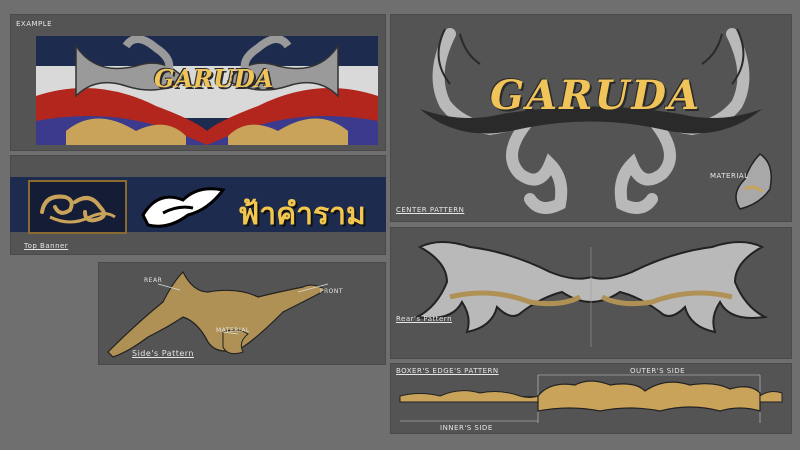 This screenshot has height=450, width=800. I want to click on cloud-flame-motif-icon, so click(183, 207).